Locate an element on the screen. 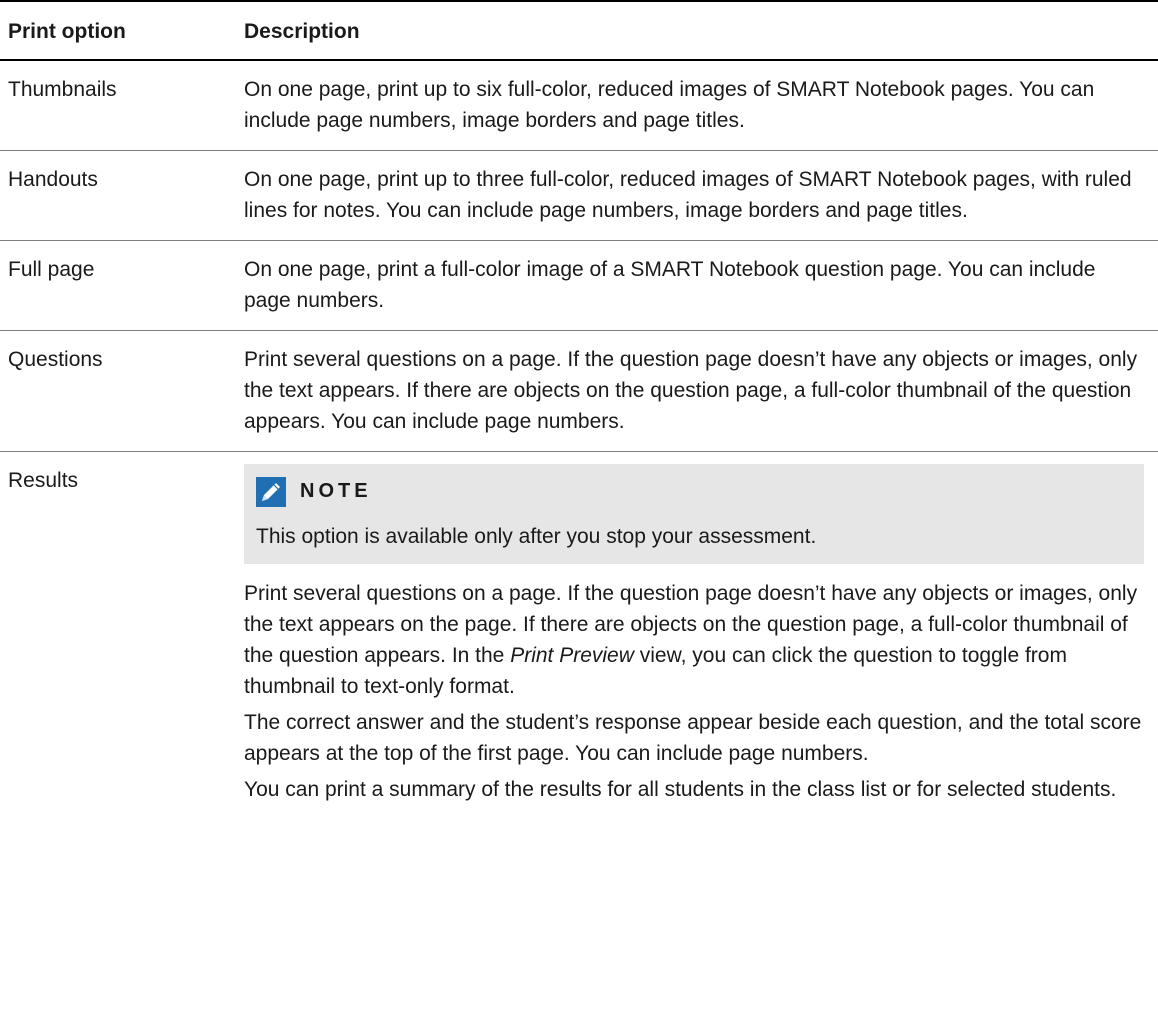 The image size is (1158, 1011). header-print-option: Print option is located at coordinates (67, 31).